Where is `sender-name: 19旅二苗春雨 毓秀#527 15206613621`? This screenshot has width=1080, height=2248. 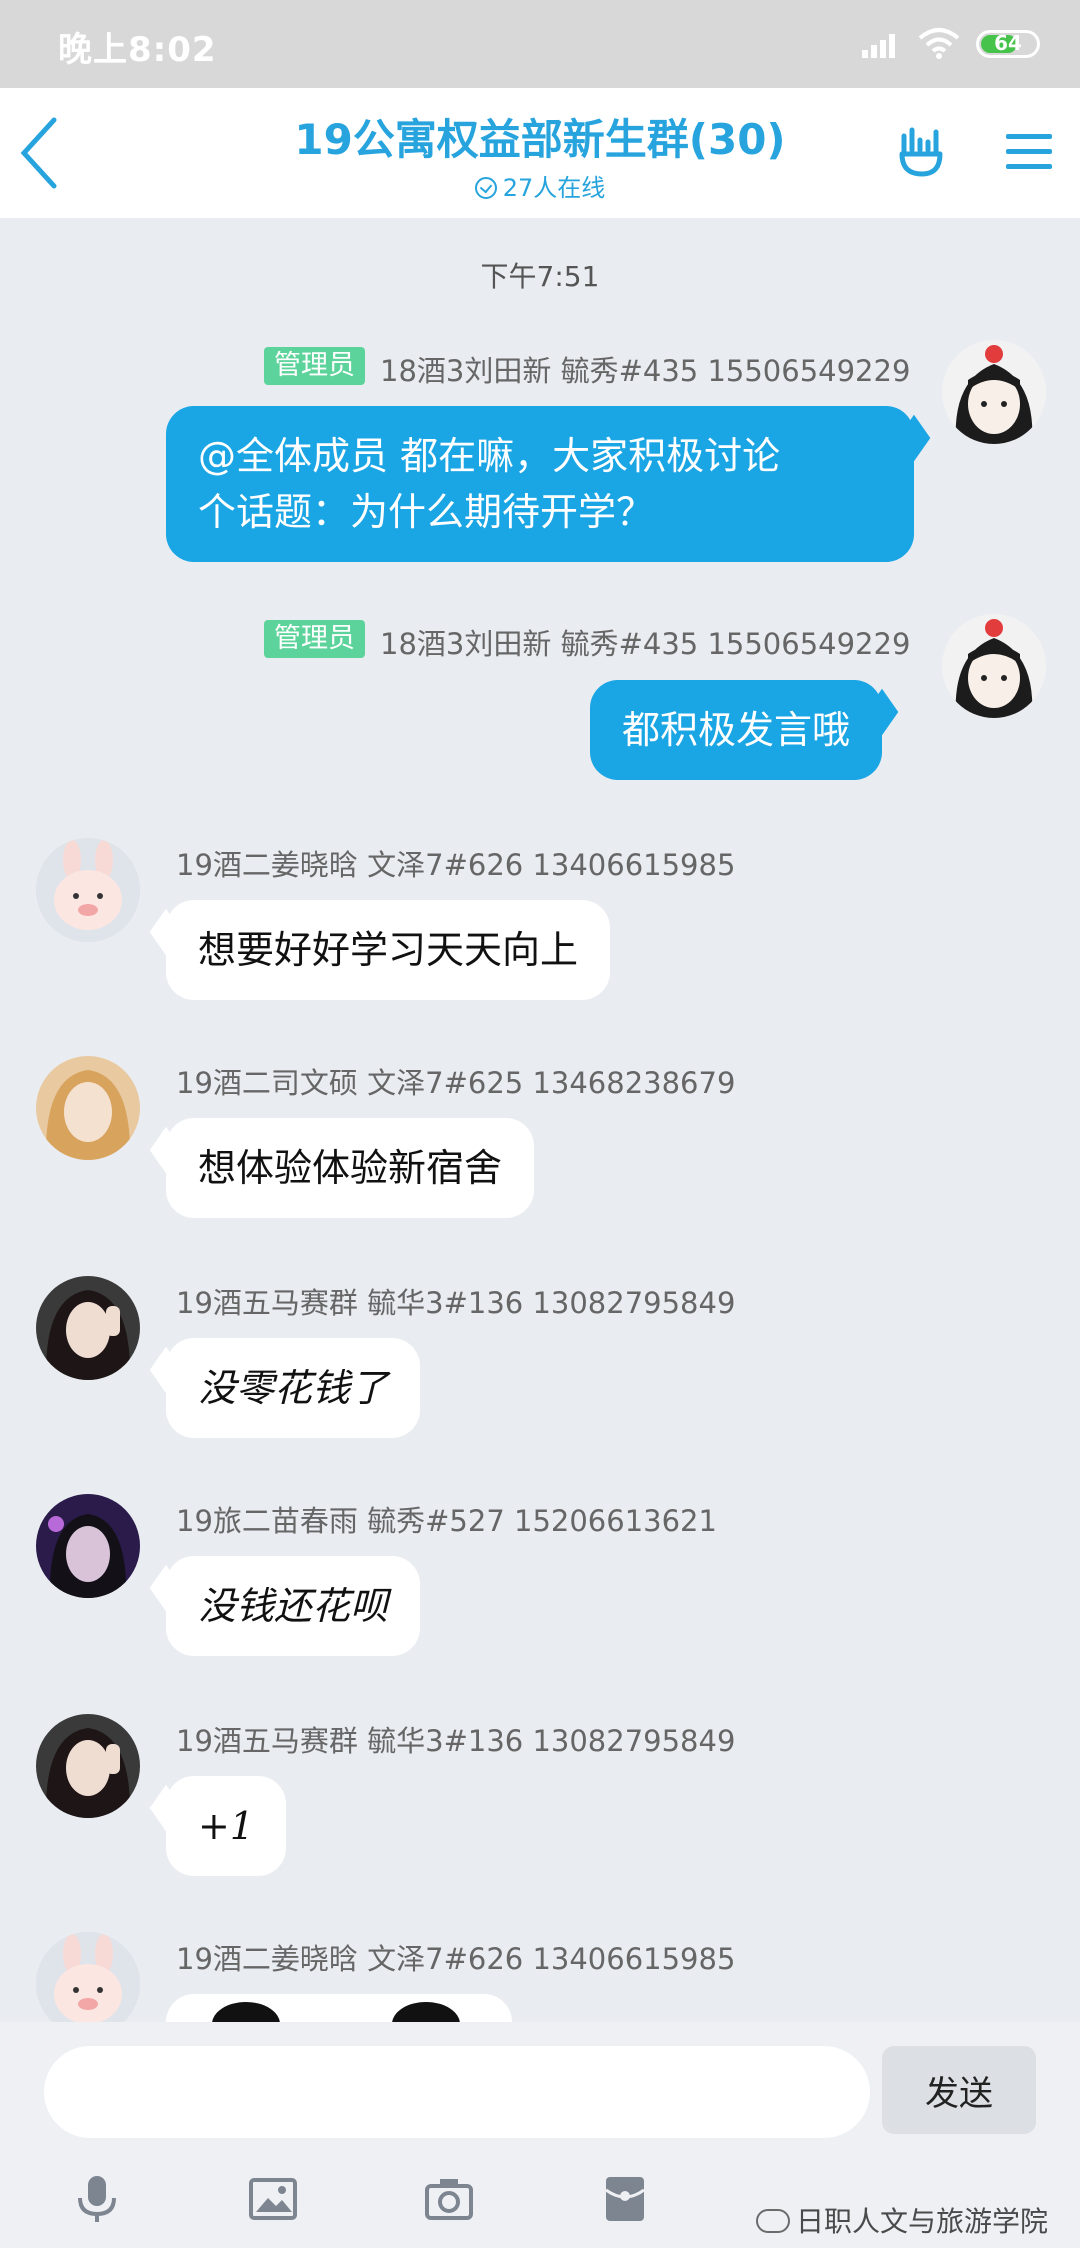
sender-name: 19旅二苗春雨 毓秀#527 15206613621 is located at coordinates (446, 1521).